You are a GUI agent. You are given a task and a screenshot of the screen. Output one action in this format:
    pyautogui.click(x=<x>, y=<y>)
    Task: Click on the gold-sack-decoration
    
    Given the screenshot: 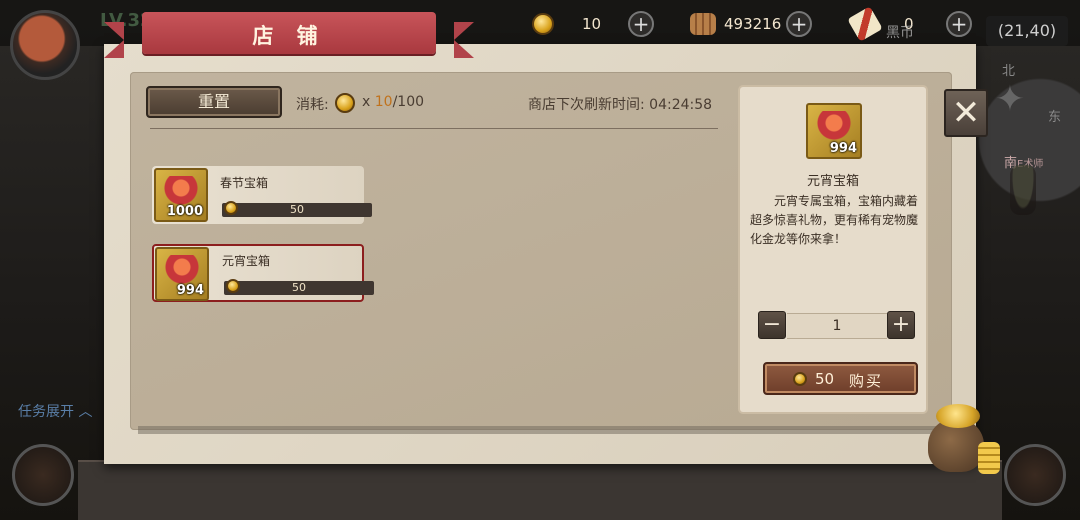 What is the action you would take?
    pyautogui.click(x=961, y=440)
    